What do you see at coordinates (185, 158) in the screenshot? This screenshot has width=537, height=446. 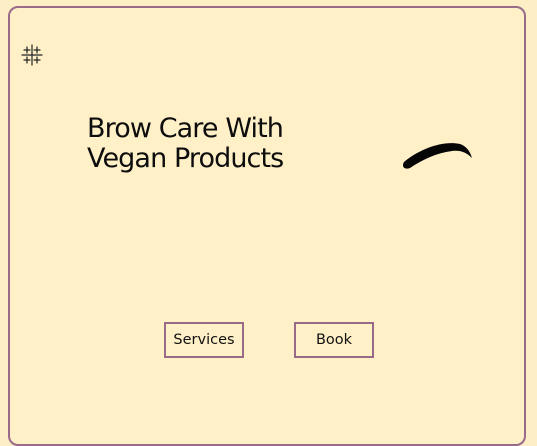 I see `hero-headline-line2: Vegan Products` at bounding box center [185, 158].